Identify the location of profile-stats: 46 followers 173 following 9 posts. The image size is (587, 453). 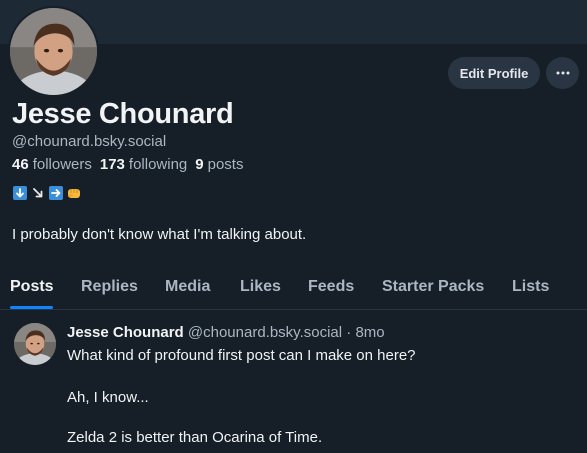
(131, 164).